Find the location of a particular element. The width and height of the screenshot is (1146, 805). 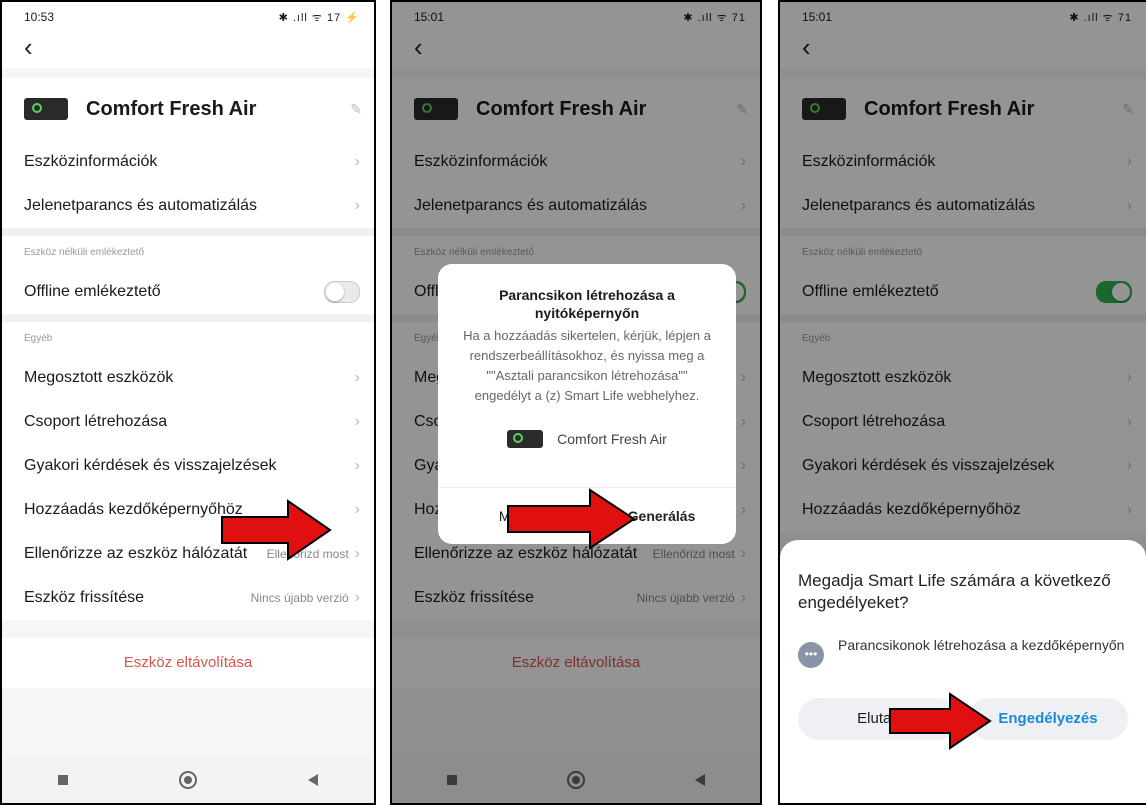

remove-device-button: Eszköz eltávolítása is located at coordinates (188, 663).